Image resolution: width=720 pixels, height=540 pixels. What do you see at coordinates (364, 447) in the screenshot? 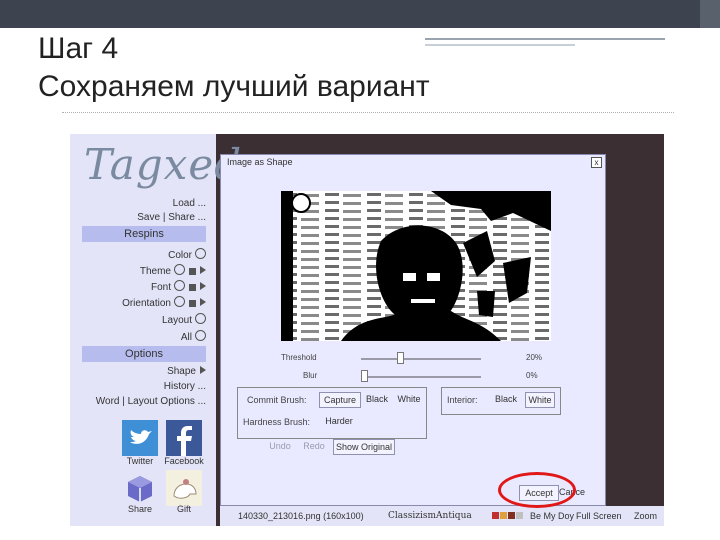
I see `show-original-button: Show Original` at bounding box center [364, 447].